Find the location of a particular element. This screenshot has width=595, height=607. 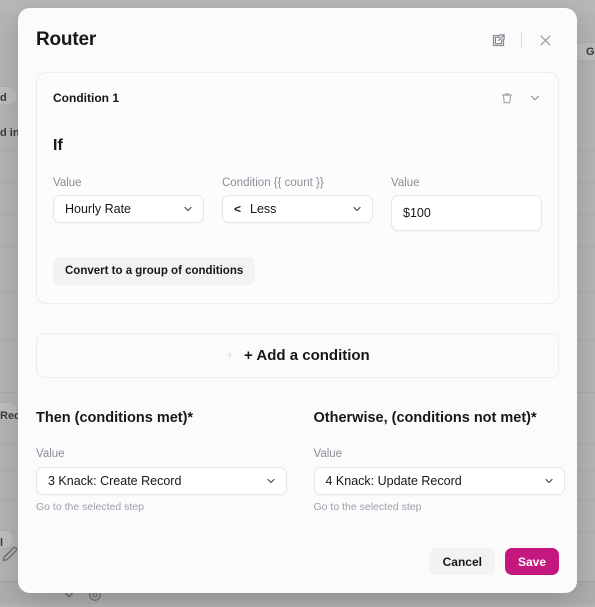

background-text-fragment: G is located at coordinates (590, 52).